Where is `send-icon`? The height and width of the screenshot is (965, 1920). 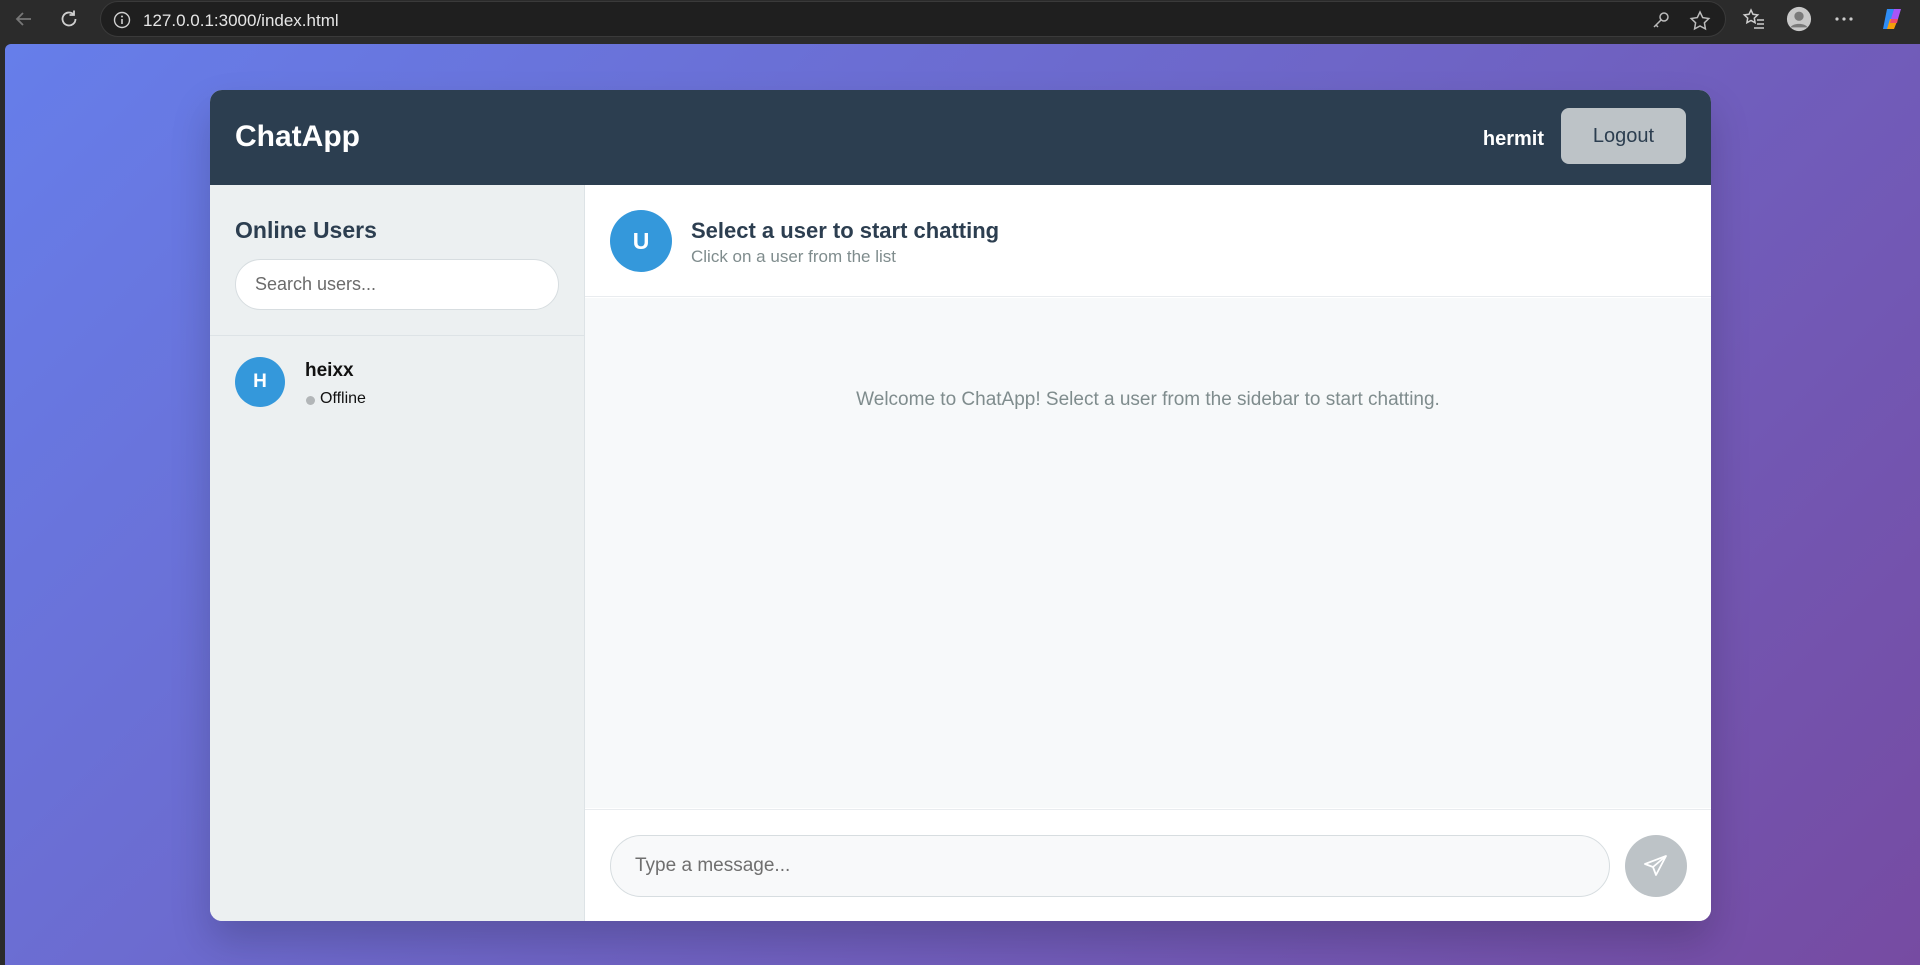 send-icon is located at coordinates (1655, 865).